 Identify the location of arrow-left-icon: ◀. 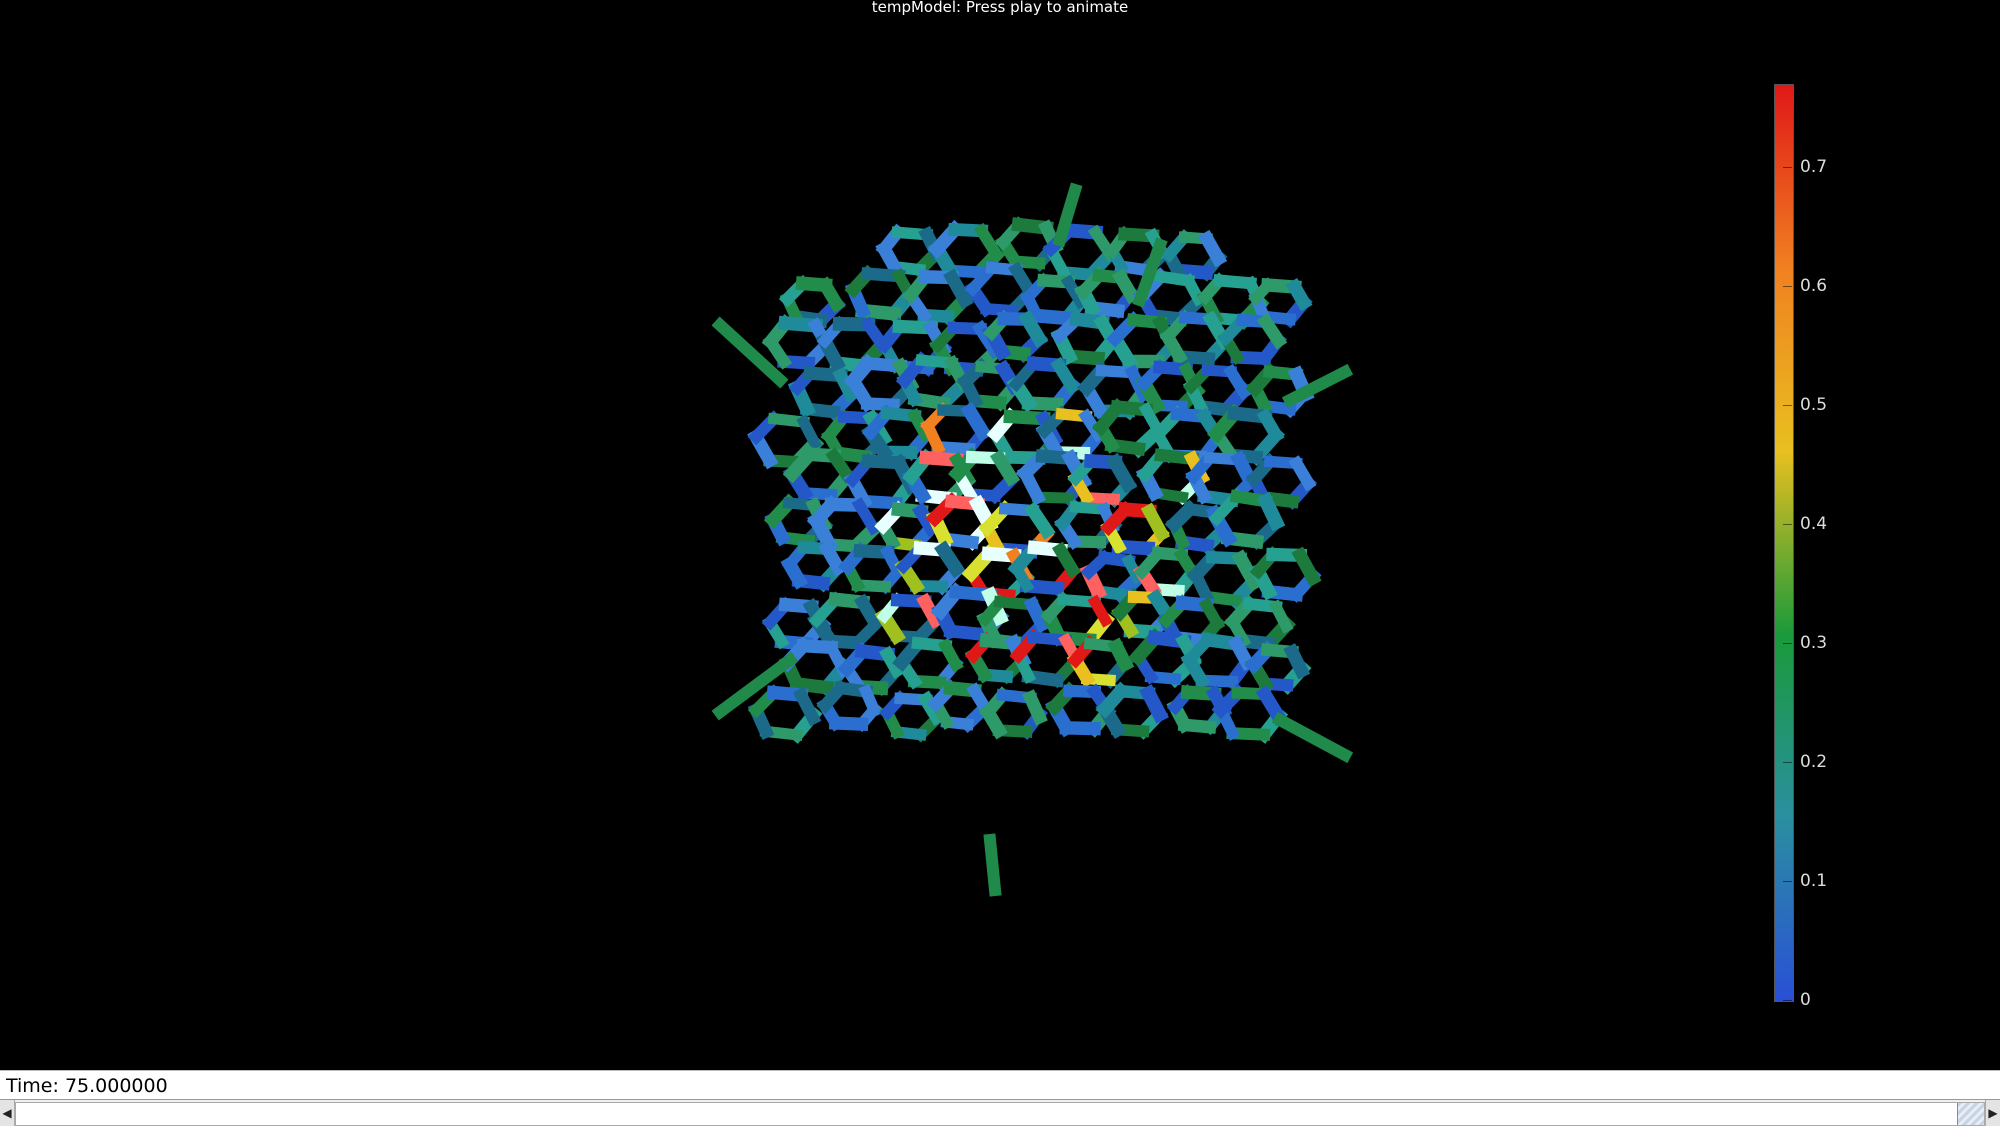
(6, 1113).